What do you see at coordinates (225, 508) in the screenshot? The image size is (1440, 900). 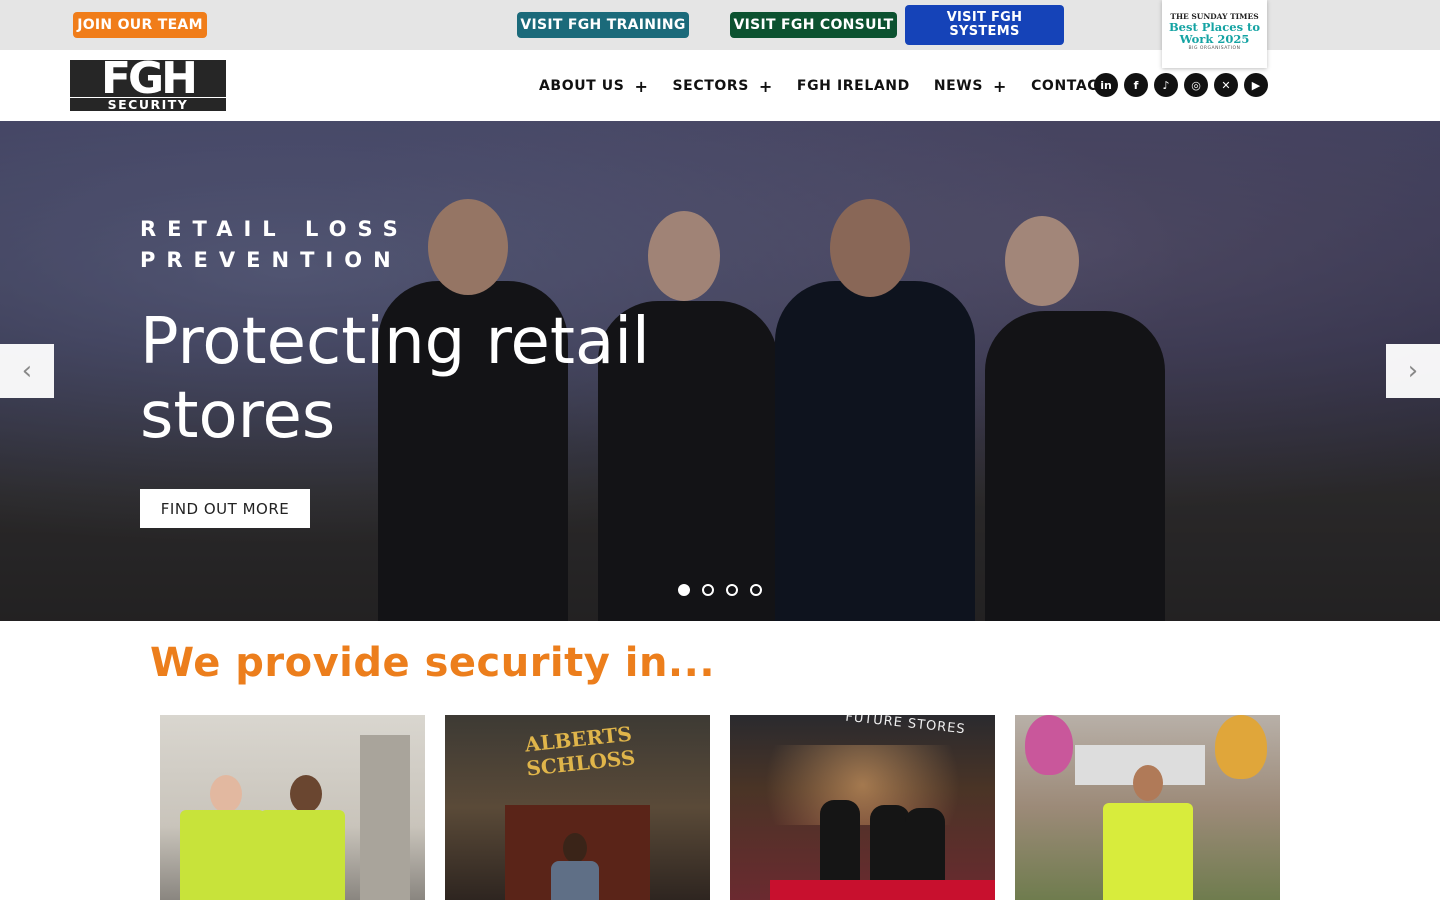 I see `find-out-more-button: FIND OUT MORE` at bounding box center [225, 508].